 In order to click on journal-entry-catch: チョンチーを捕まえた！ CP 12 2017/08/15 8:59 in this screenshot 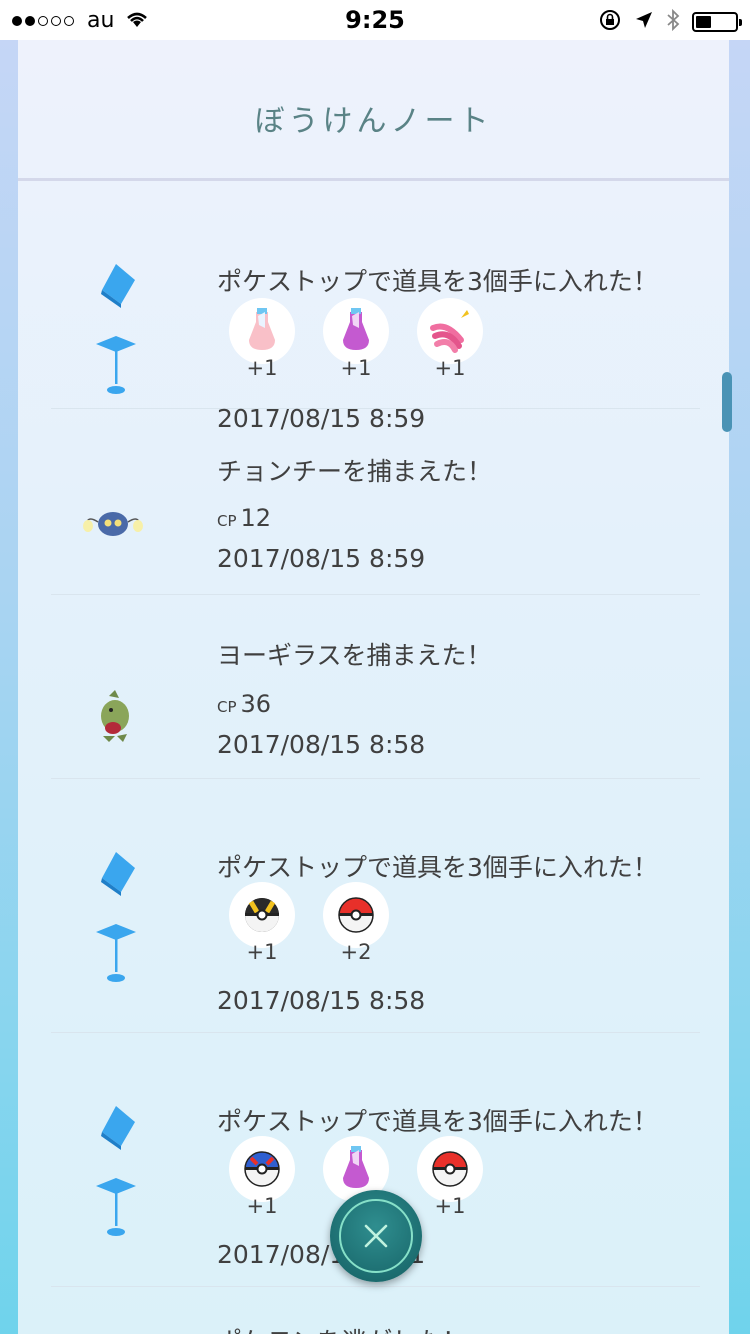, I will do `click(375, 501)`.